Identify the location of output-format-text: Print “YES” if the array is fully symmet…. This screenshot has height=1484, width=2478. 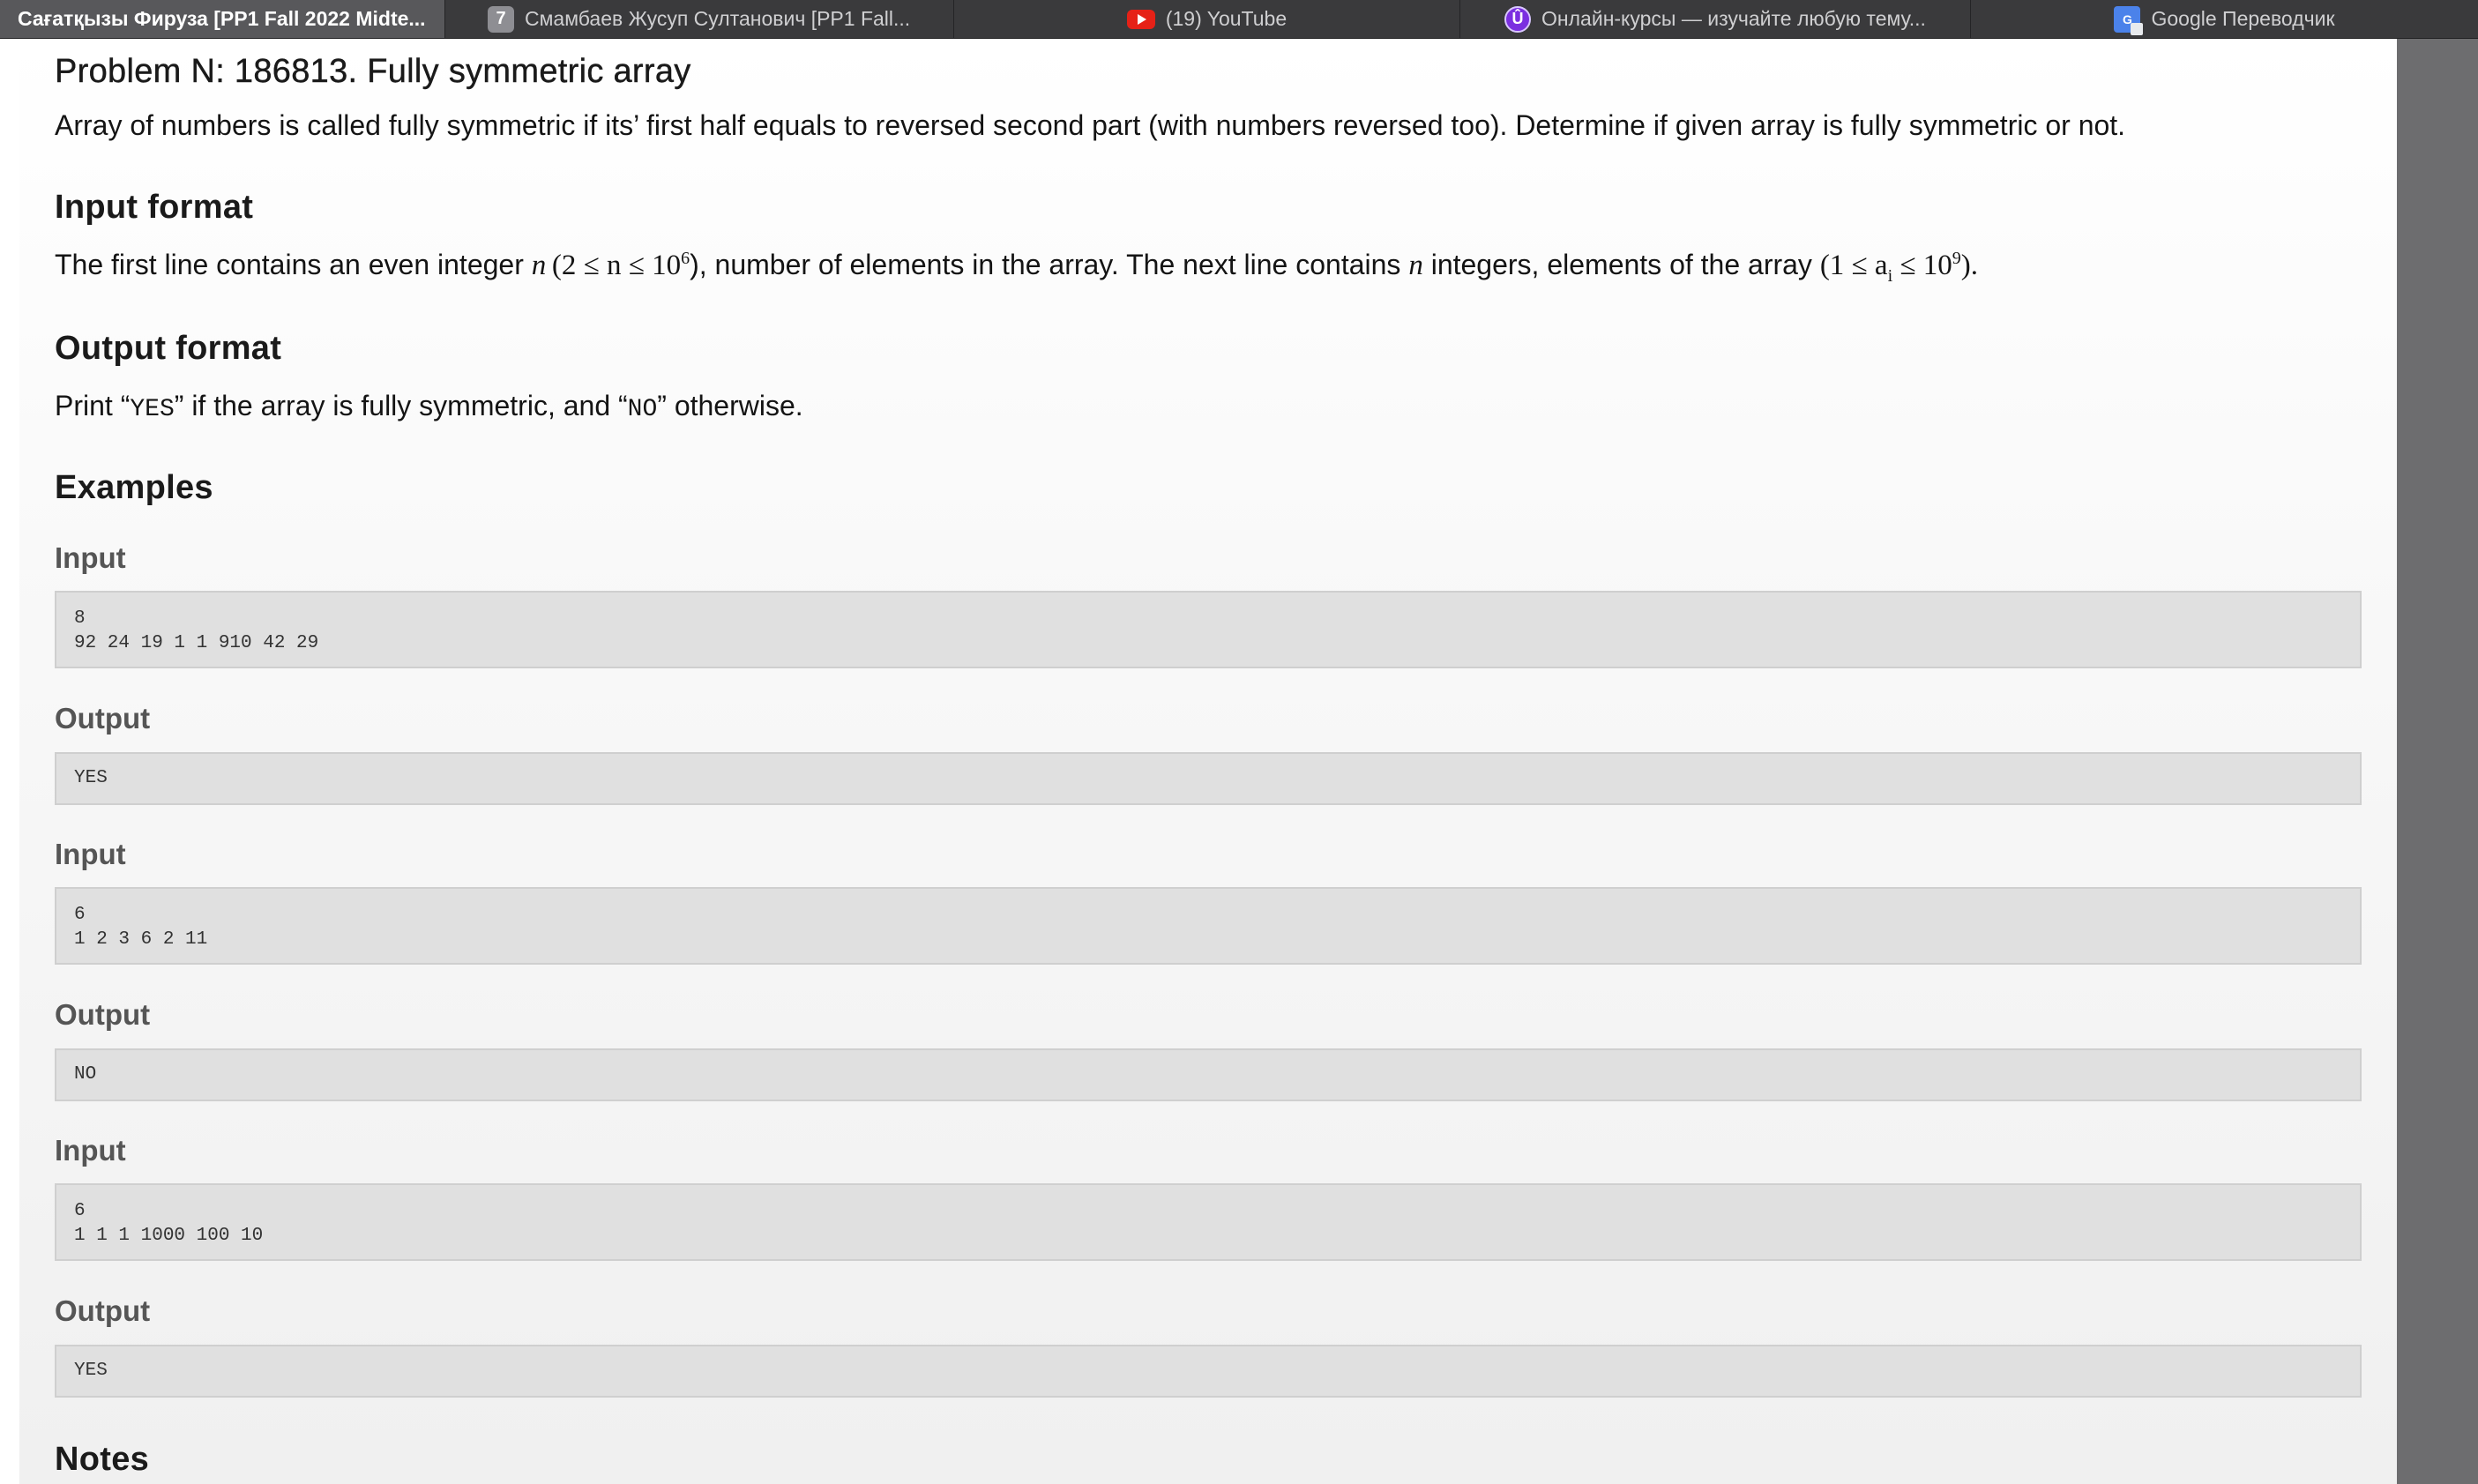
(429, 407).